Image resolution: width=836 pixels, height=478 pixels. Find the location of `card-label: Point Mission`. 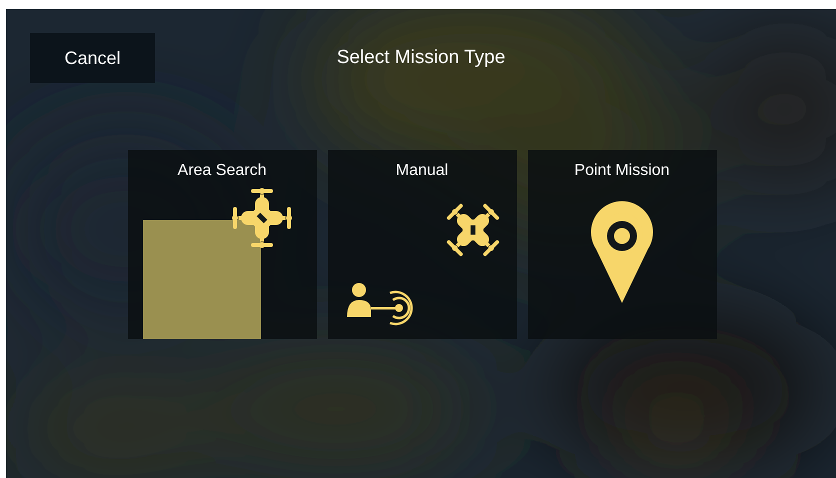

card-label: Point Mission is located at coordinates (622, 171).